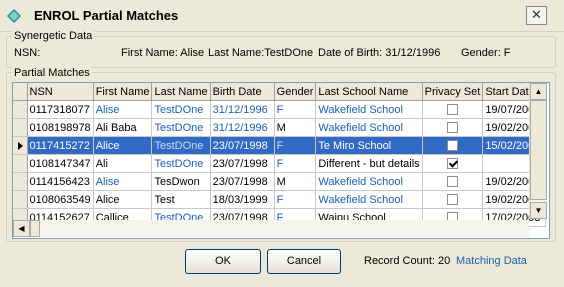 The height and width of the screenshot is (287, 564). I want to click on cell-nsn: 0117318077, so click(60, 109).